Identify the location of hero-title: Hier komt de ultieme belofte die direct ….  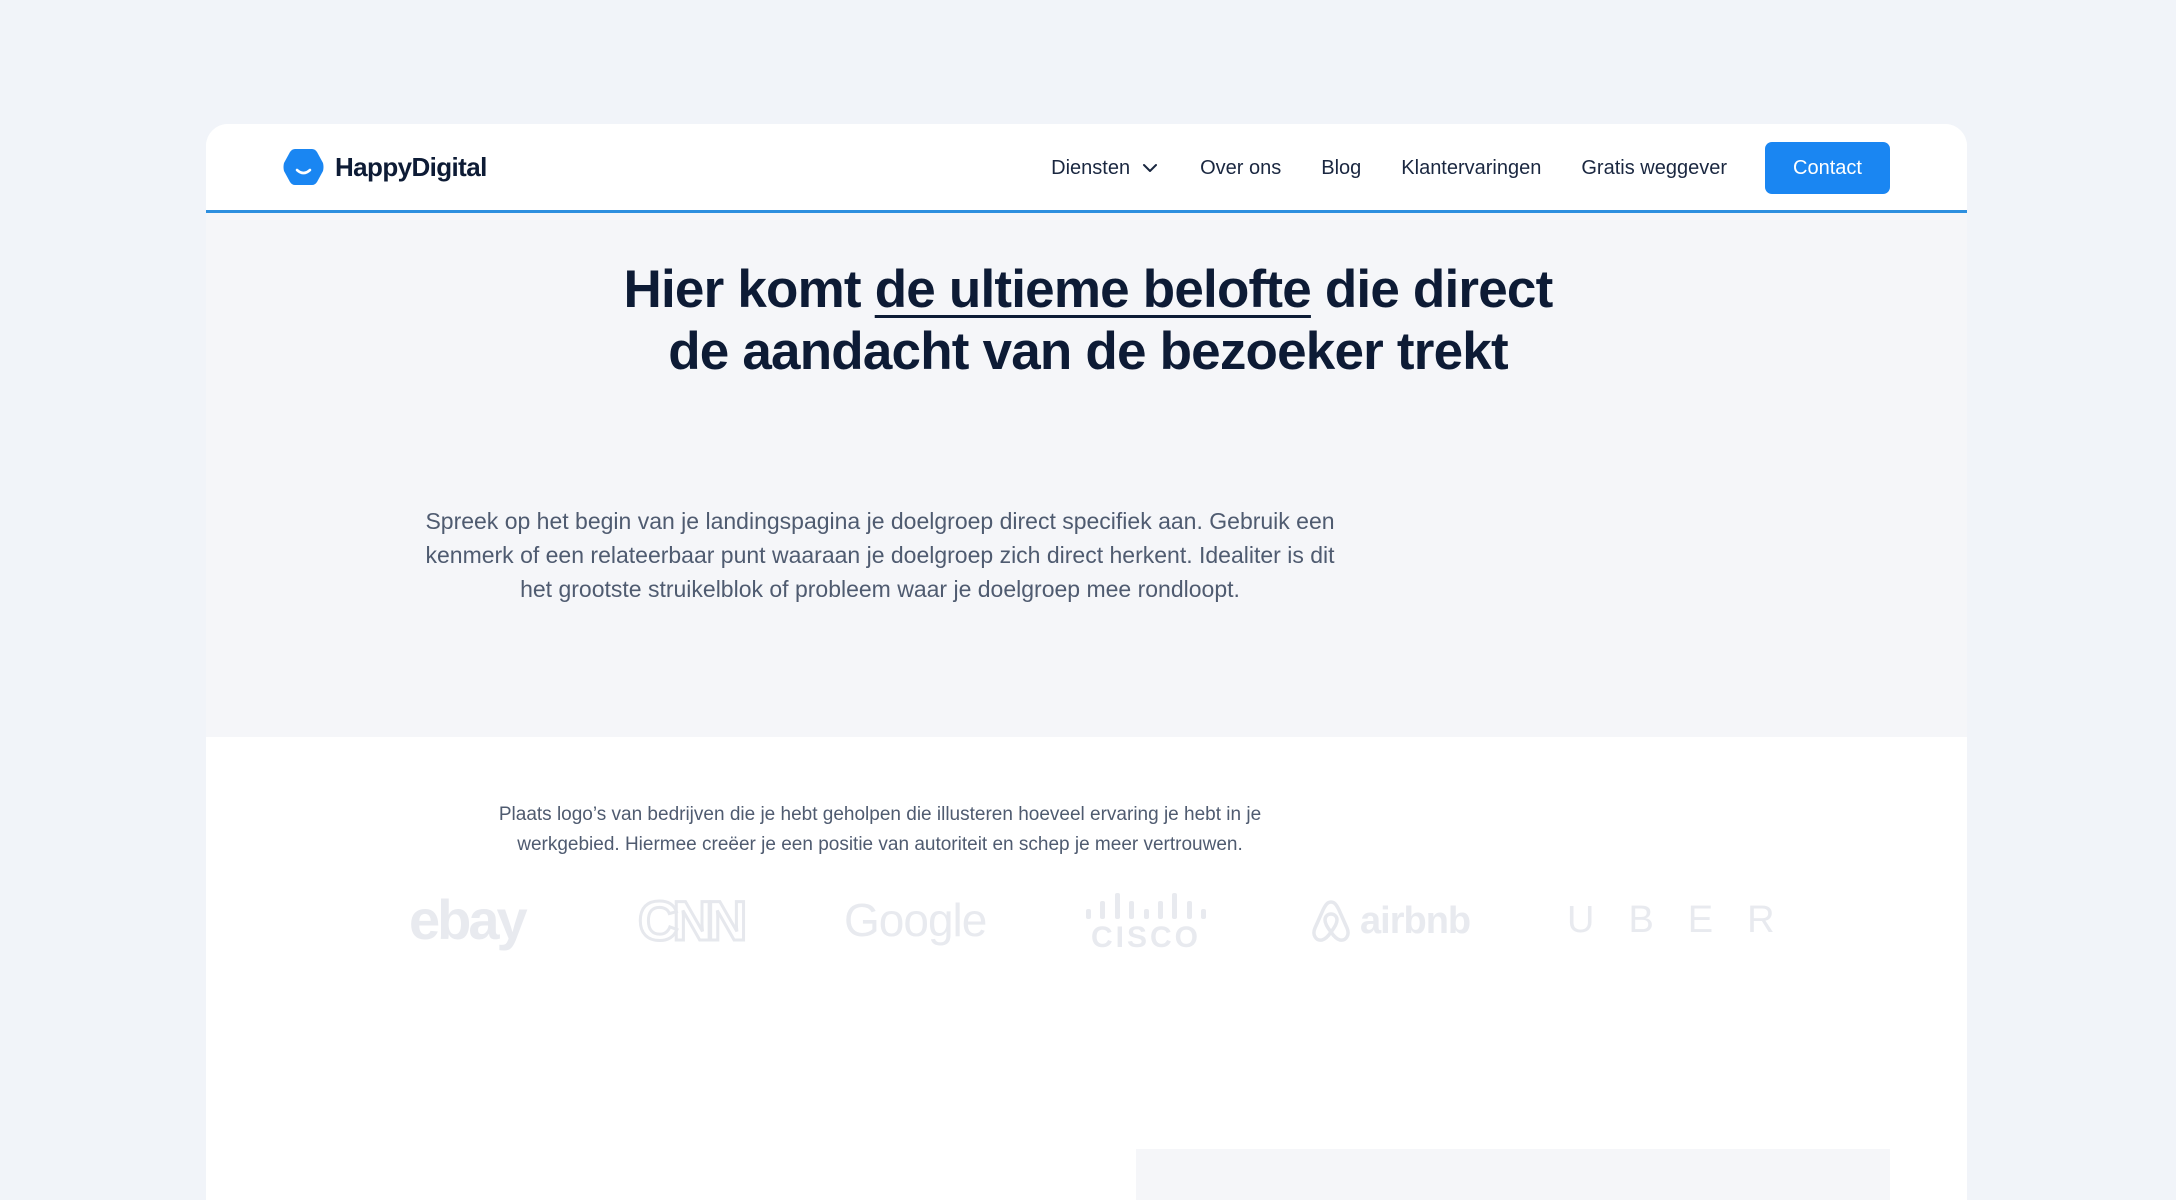
(1088, 321).